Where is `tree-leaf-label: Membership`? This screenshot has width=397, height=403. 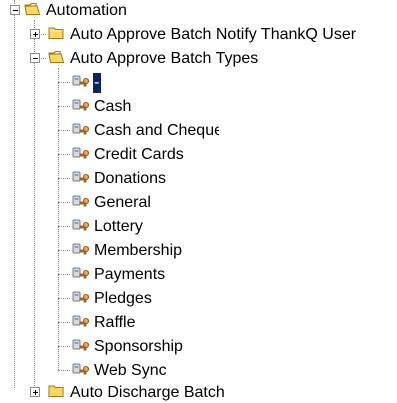 tree-leaf-label: Membership is located at coordinates (138, 250).